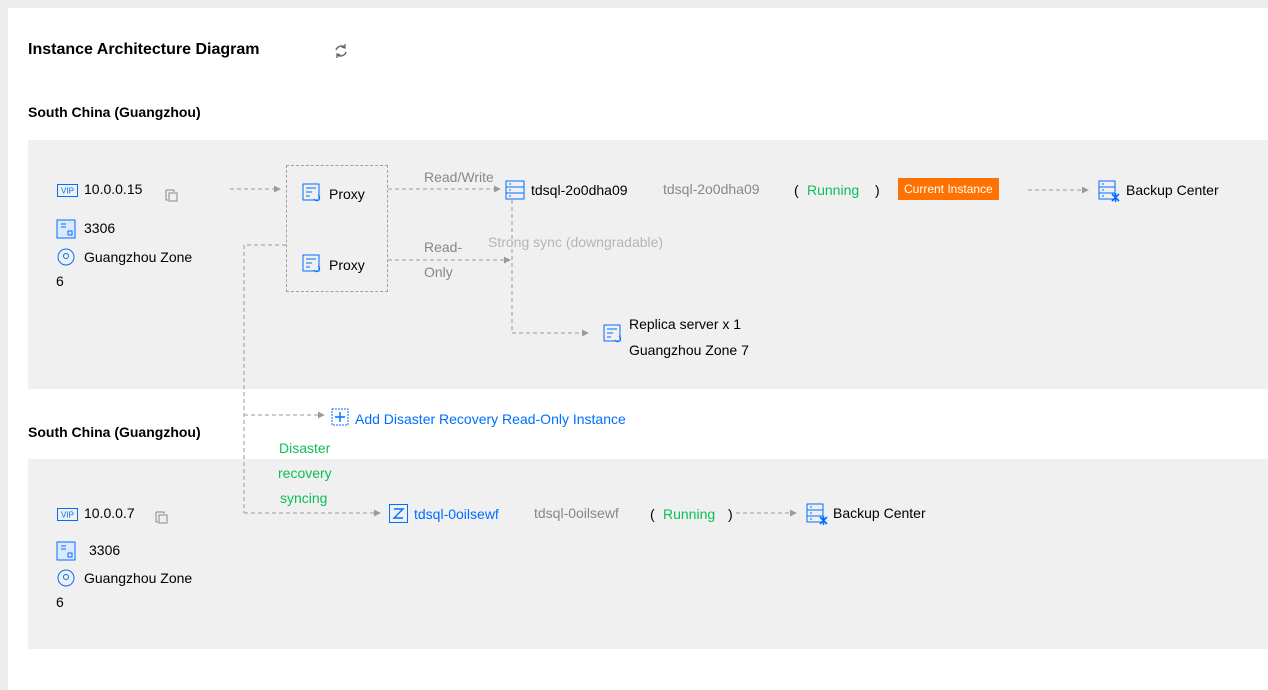  What do you see at coordinates (114, 112) in the screenshot?
I see `region-title-primary: South China (Guangzhou)` at bounding box center [114, 112].